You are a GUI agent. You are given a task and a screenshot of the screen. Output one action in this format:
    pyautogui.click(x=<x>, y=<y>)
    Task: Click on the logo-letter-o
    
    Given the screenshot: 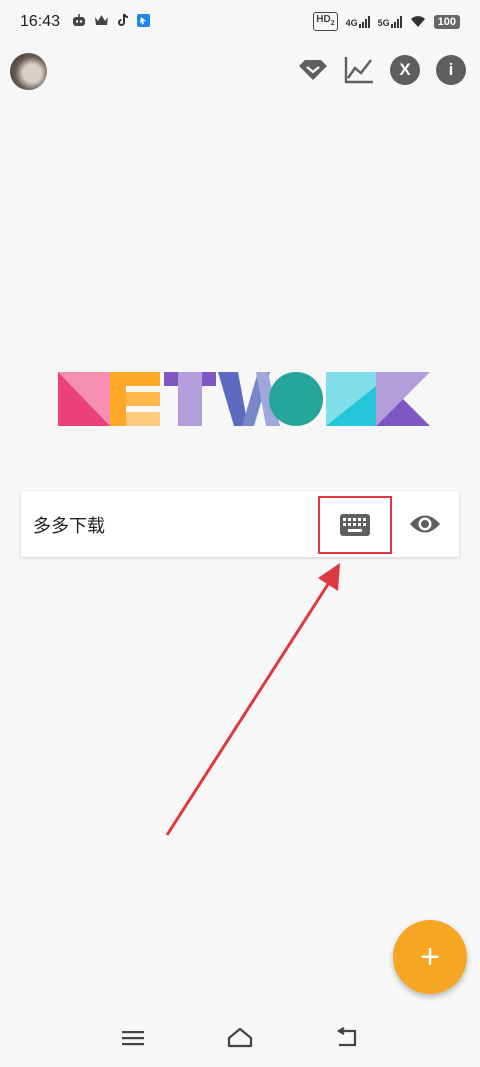 What is the action you would take?
    pyautogui.click(x=296, y=399)
    